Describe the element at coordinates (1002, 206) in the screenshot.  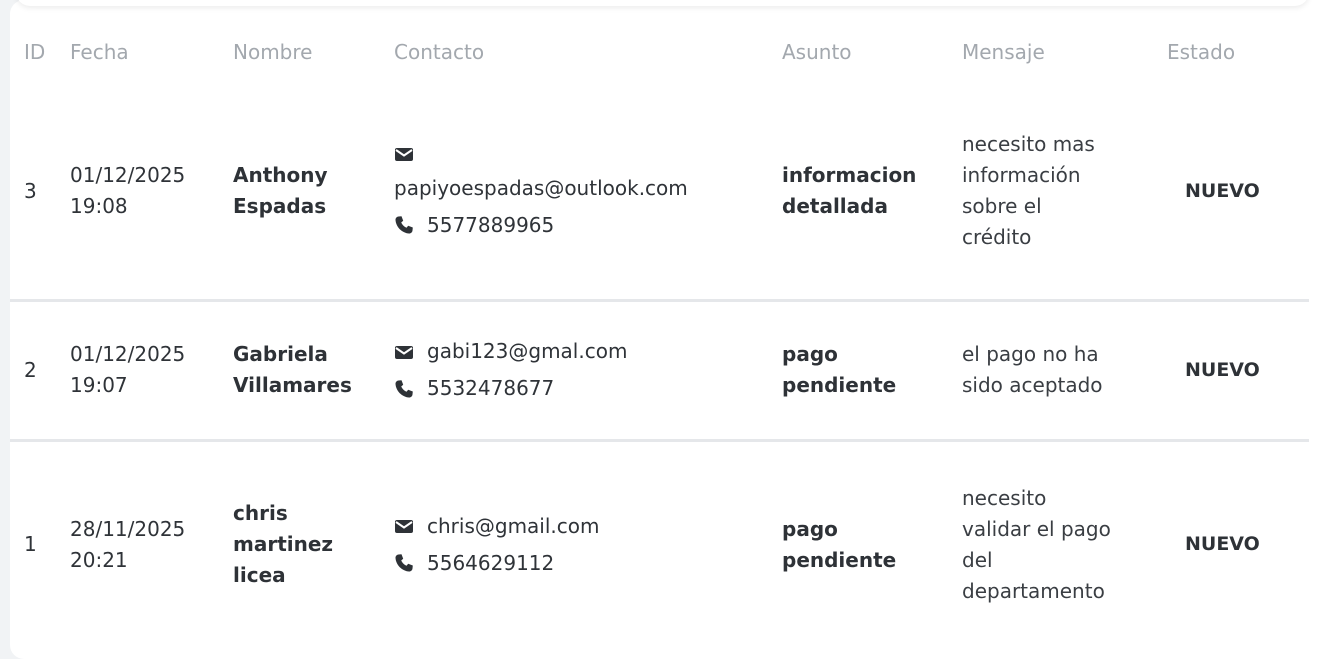
I see `message-line: sobre el` at that location.